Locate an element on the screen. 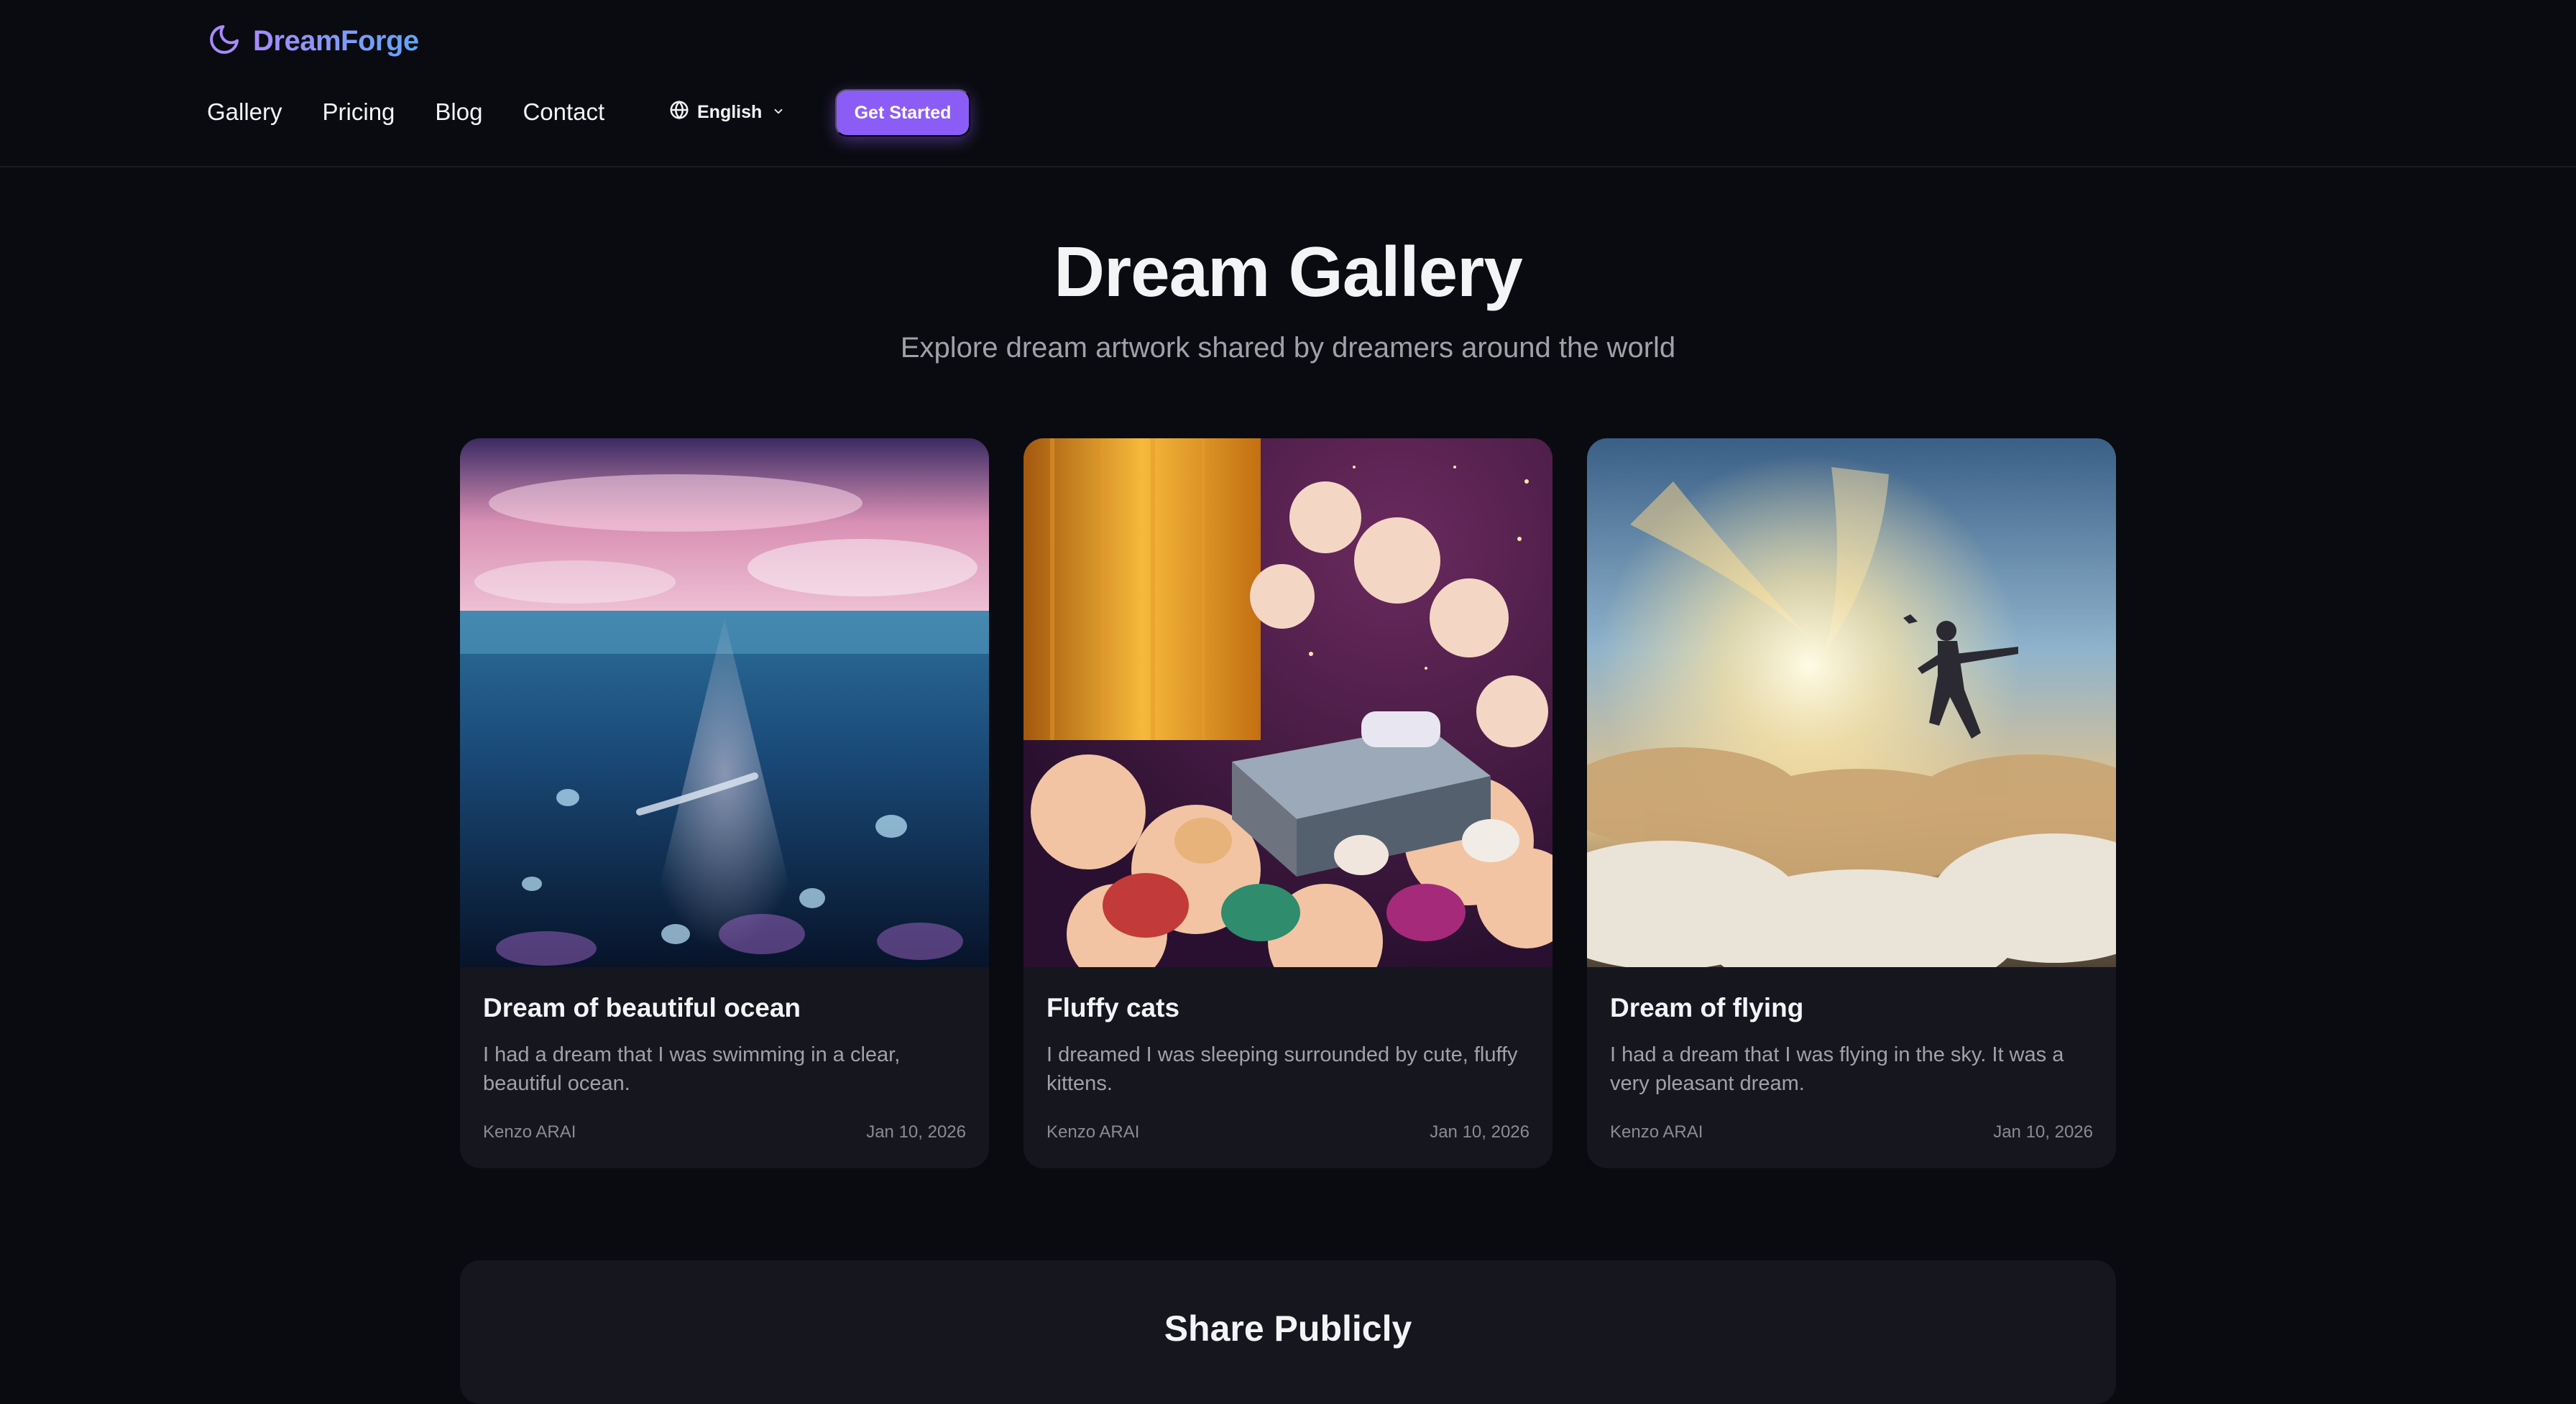 The height and width of the screenshot is (1404, 2576). main-nav: Gallery Pricing Blog Contact is located at coordinates (426, 112).